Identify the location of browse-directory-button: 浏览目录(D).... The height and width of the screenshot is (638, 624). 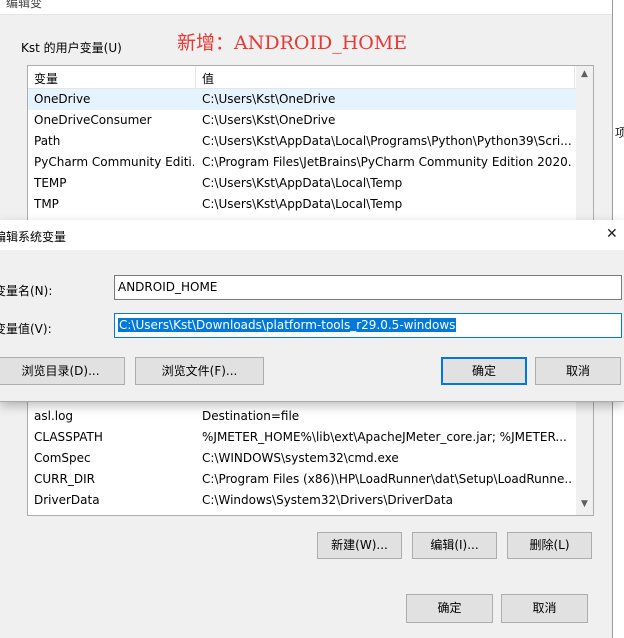
(62, 371).